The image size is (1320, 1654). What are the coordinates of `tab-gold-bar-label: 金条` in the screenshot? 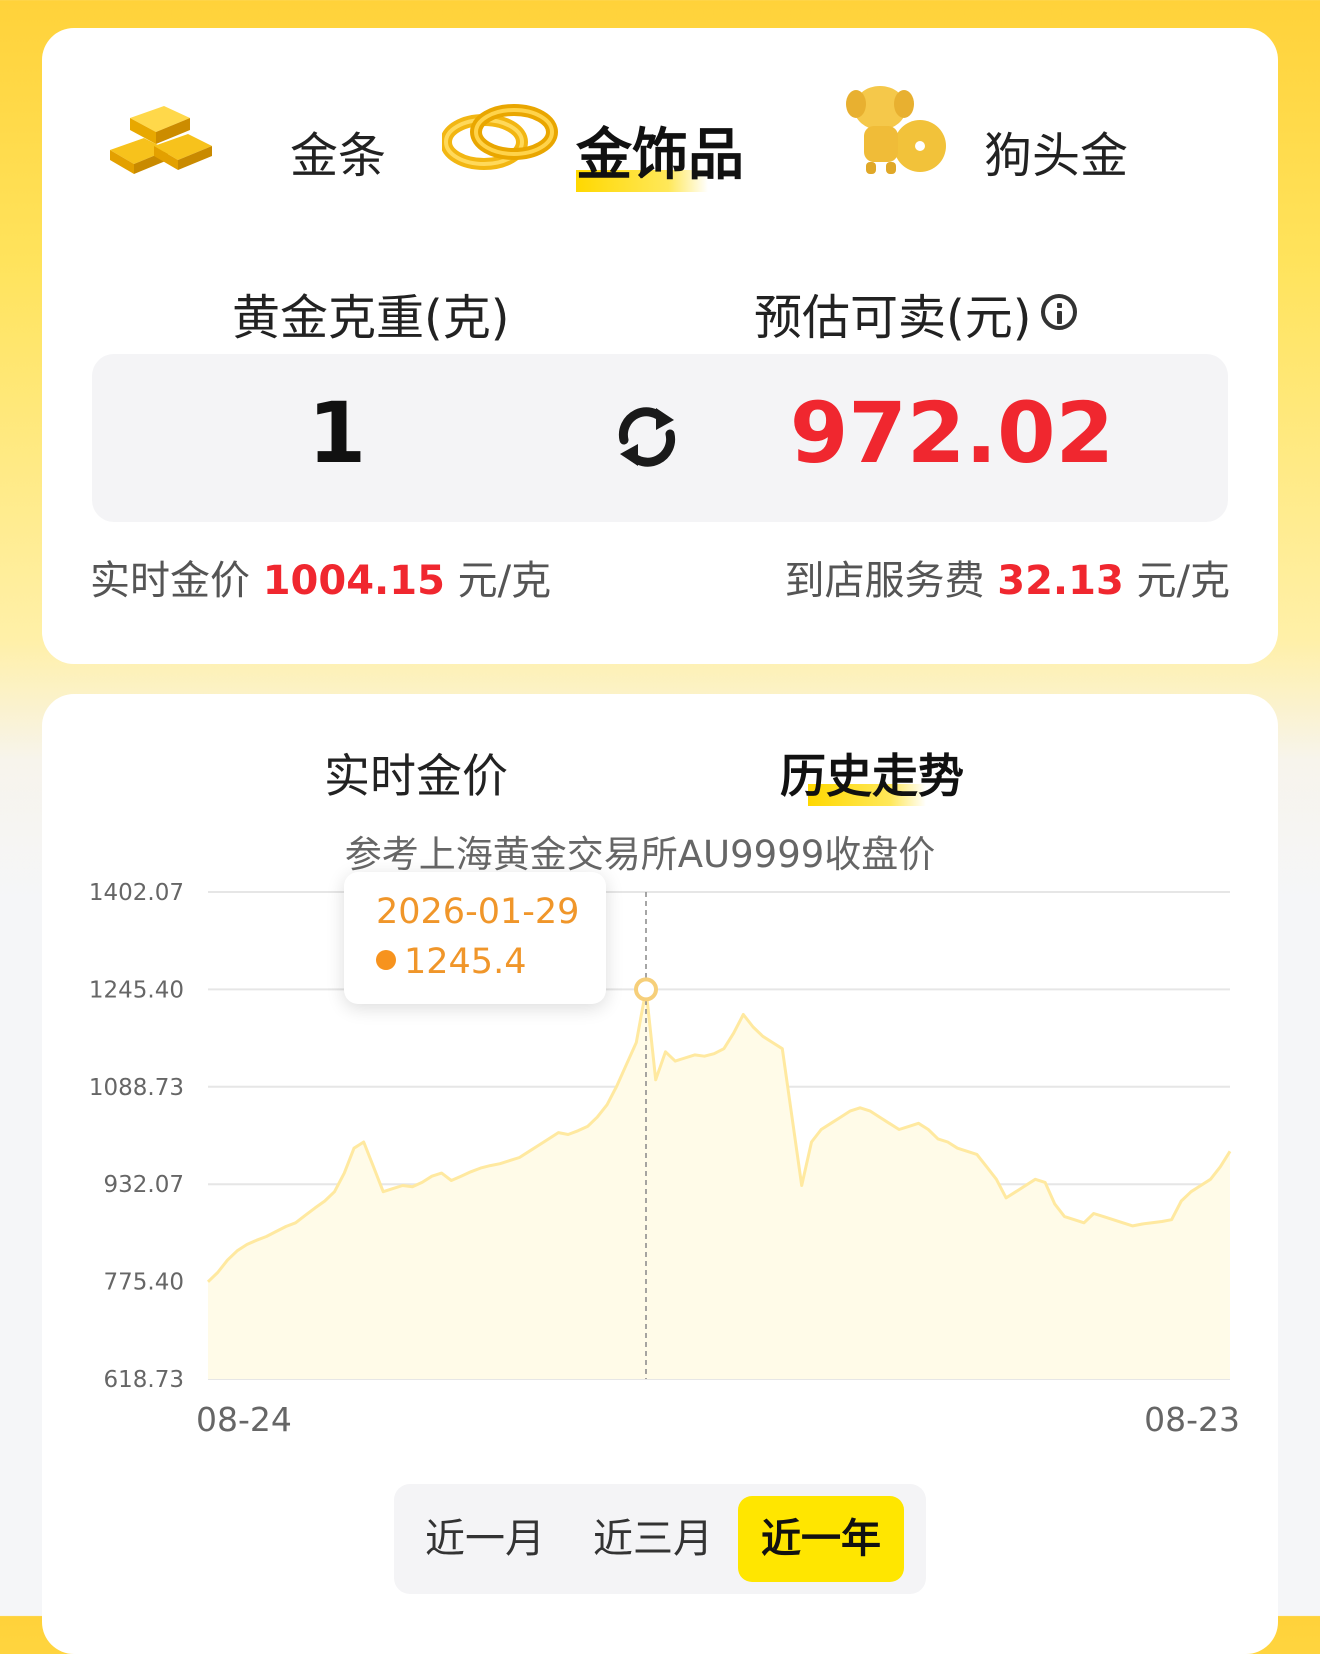 It's located at (338, 156).